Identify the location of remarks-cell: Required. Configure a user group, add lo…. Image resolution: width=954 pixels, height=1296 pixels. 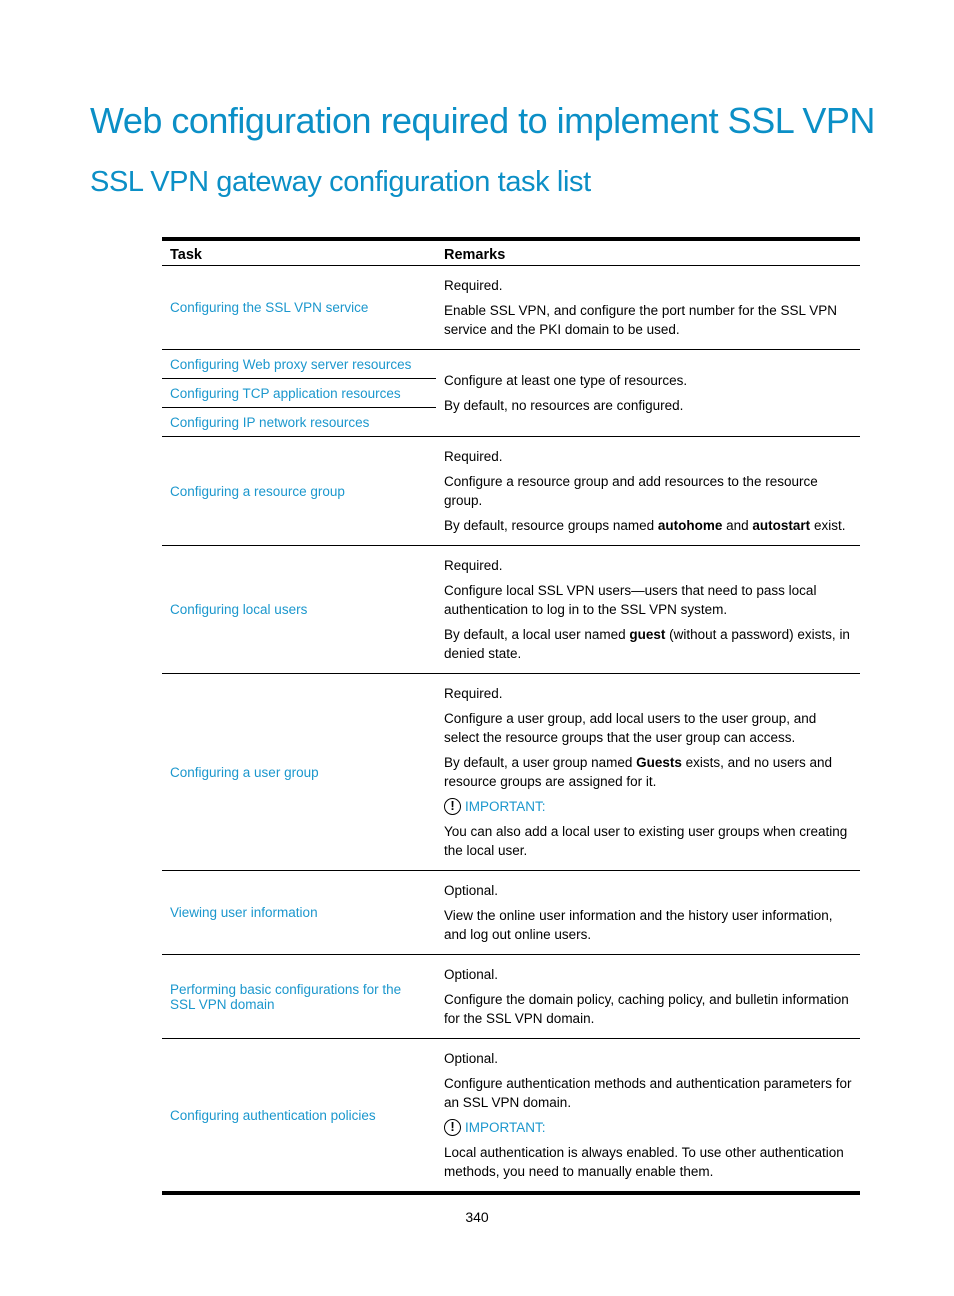
(648, 772).